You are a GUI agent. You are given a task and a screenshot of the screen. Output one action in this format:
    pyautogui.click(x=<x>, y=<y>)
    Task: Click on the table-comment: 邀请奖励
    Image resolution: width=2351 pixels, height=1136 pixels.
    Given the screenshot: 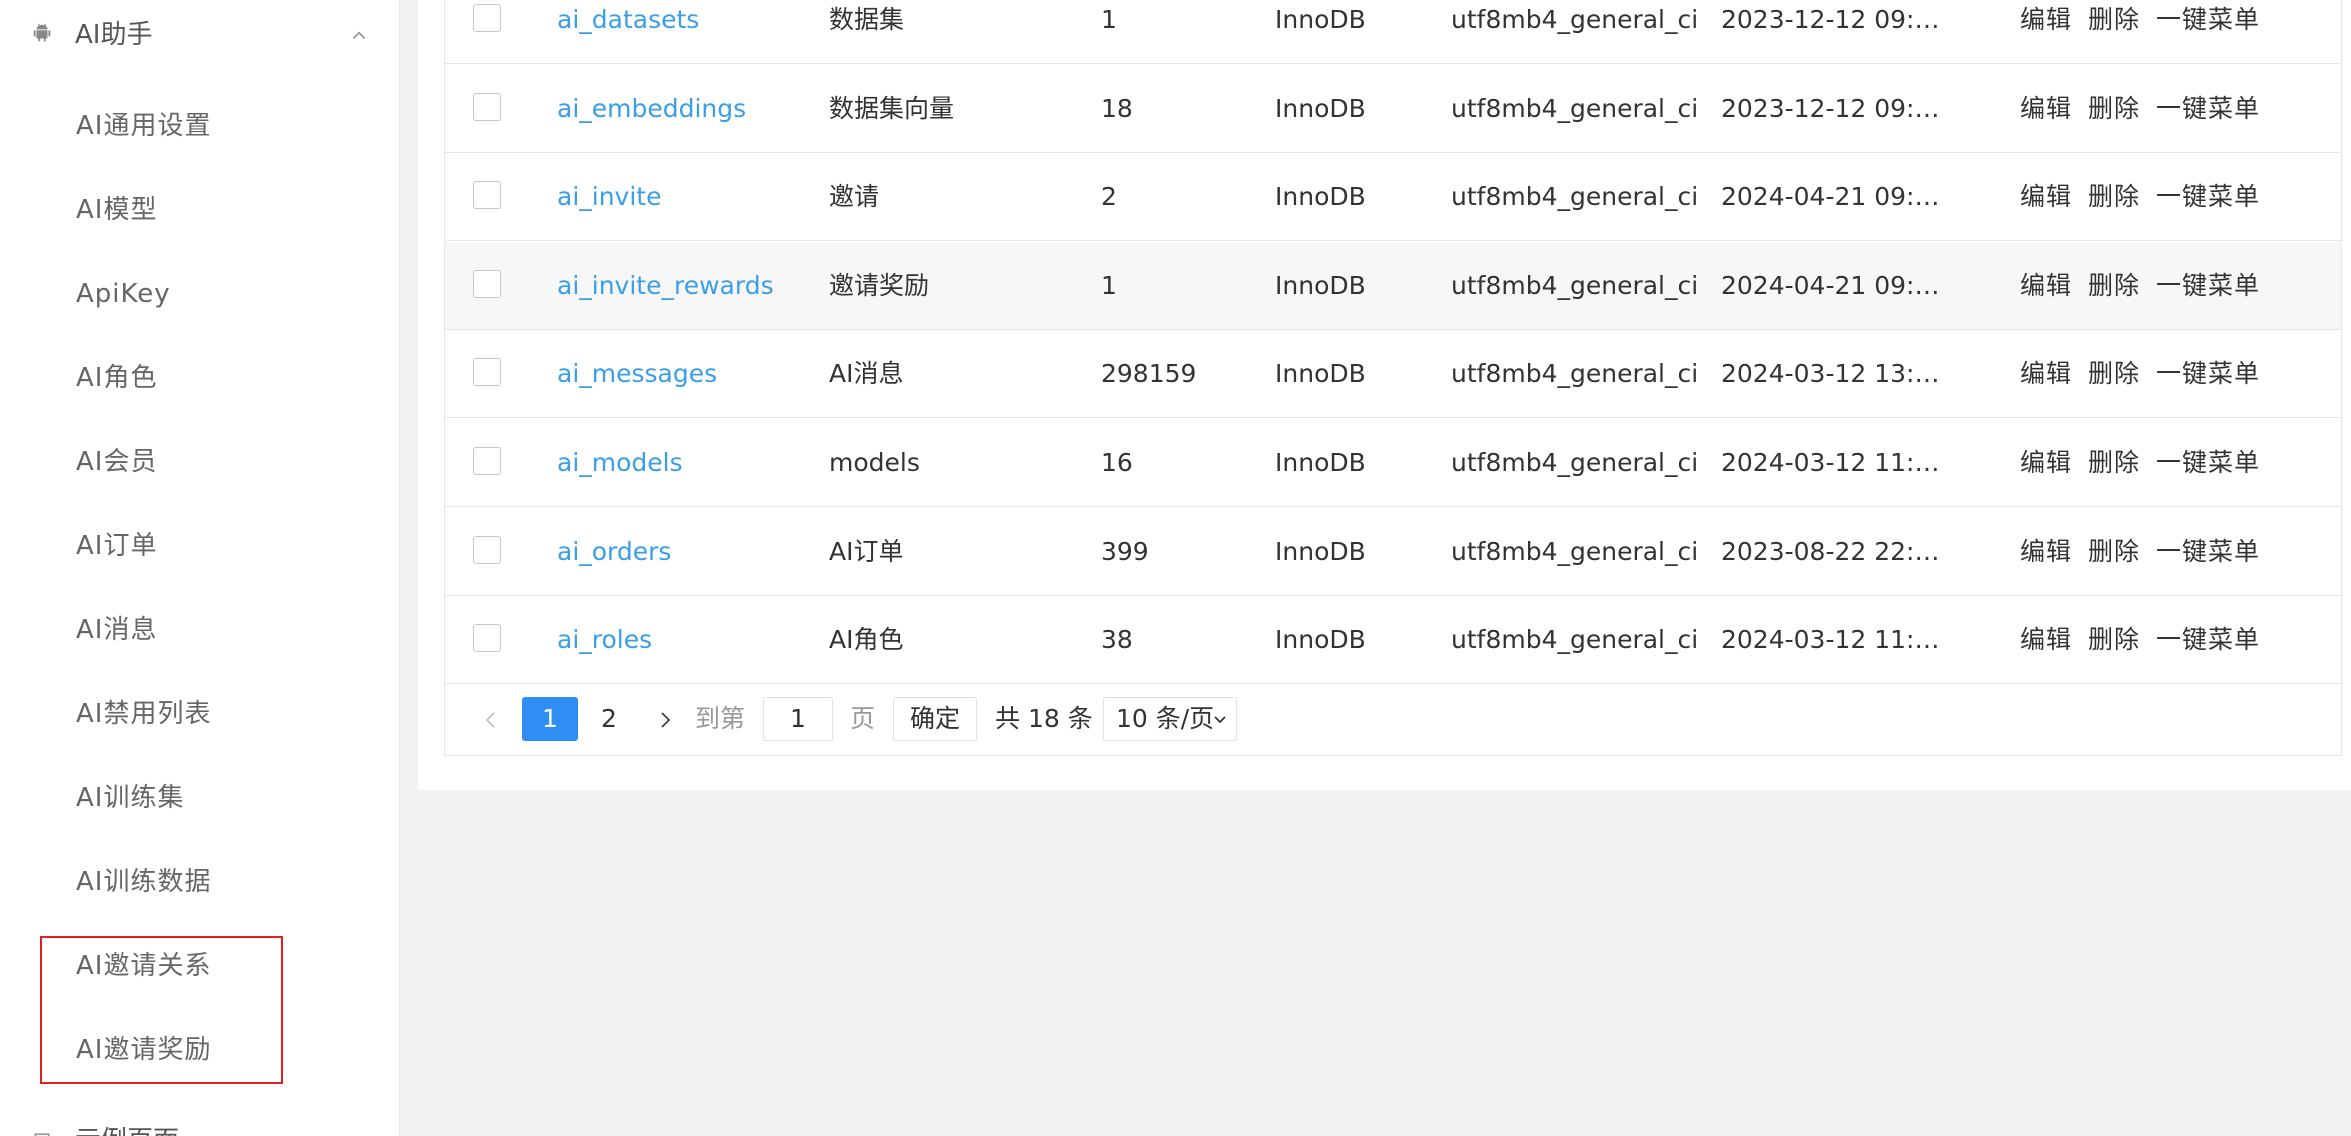 What is the action you would take?
    pyautogui.click(x=879, y=285)
    